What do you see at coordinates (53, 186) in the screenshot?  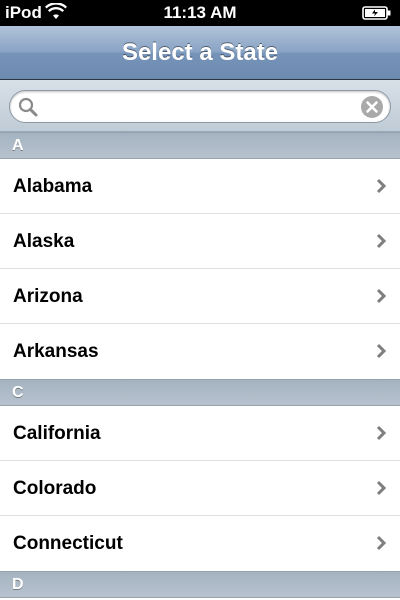 I see `list-item-label: Alabama` at bounding box center [53, 186].